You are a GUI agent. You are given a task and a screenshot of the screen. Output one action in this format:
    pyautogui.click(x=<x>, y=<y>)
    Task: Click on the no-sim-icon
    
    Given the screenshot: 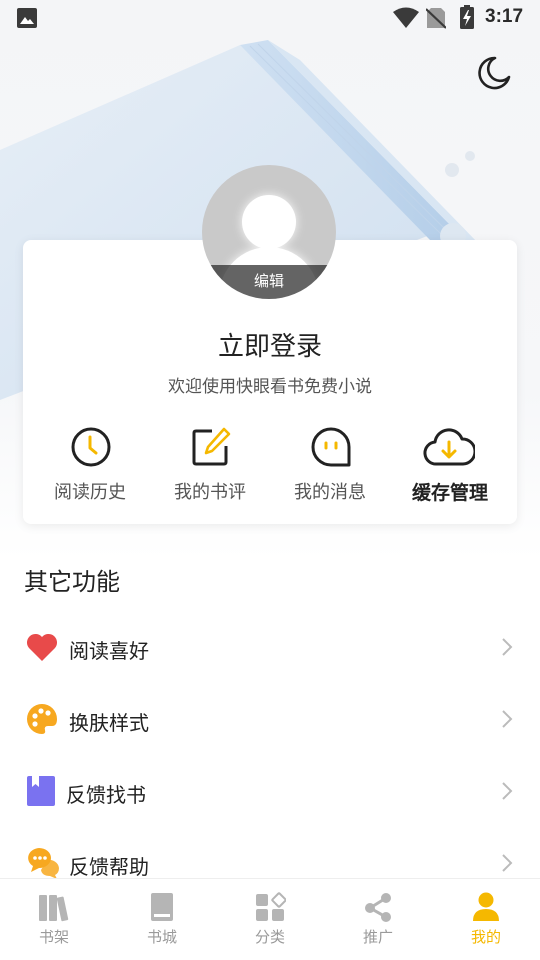 What is the action you would take?
    pyautogui.click(x=436, y=18)
    